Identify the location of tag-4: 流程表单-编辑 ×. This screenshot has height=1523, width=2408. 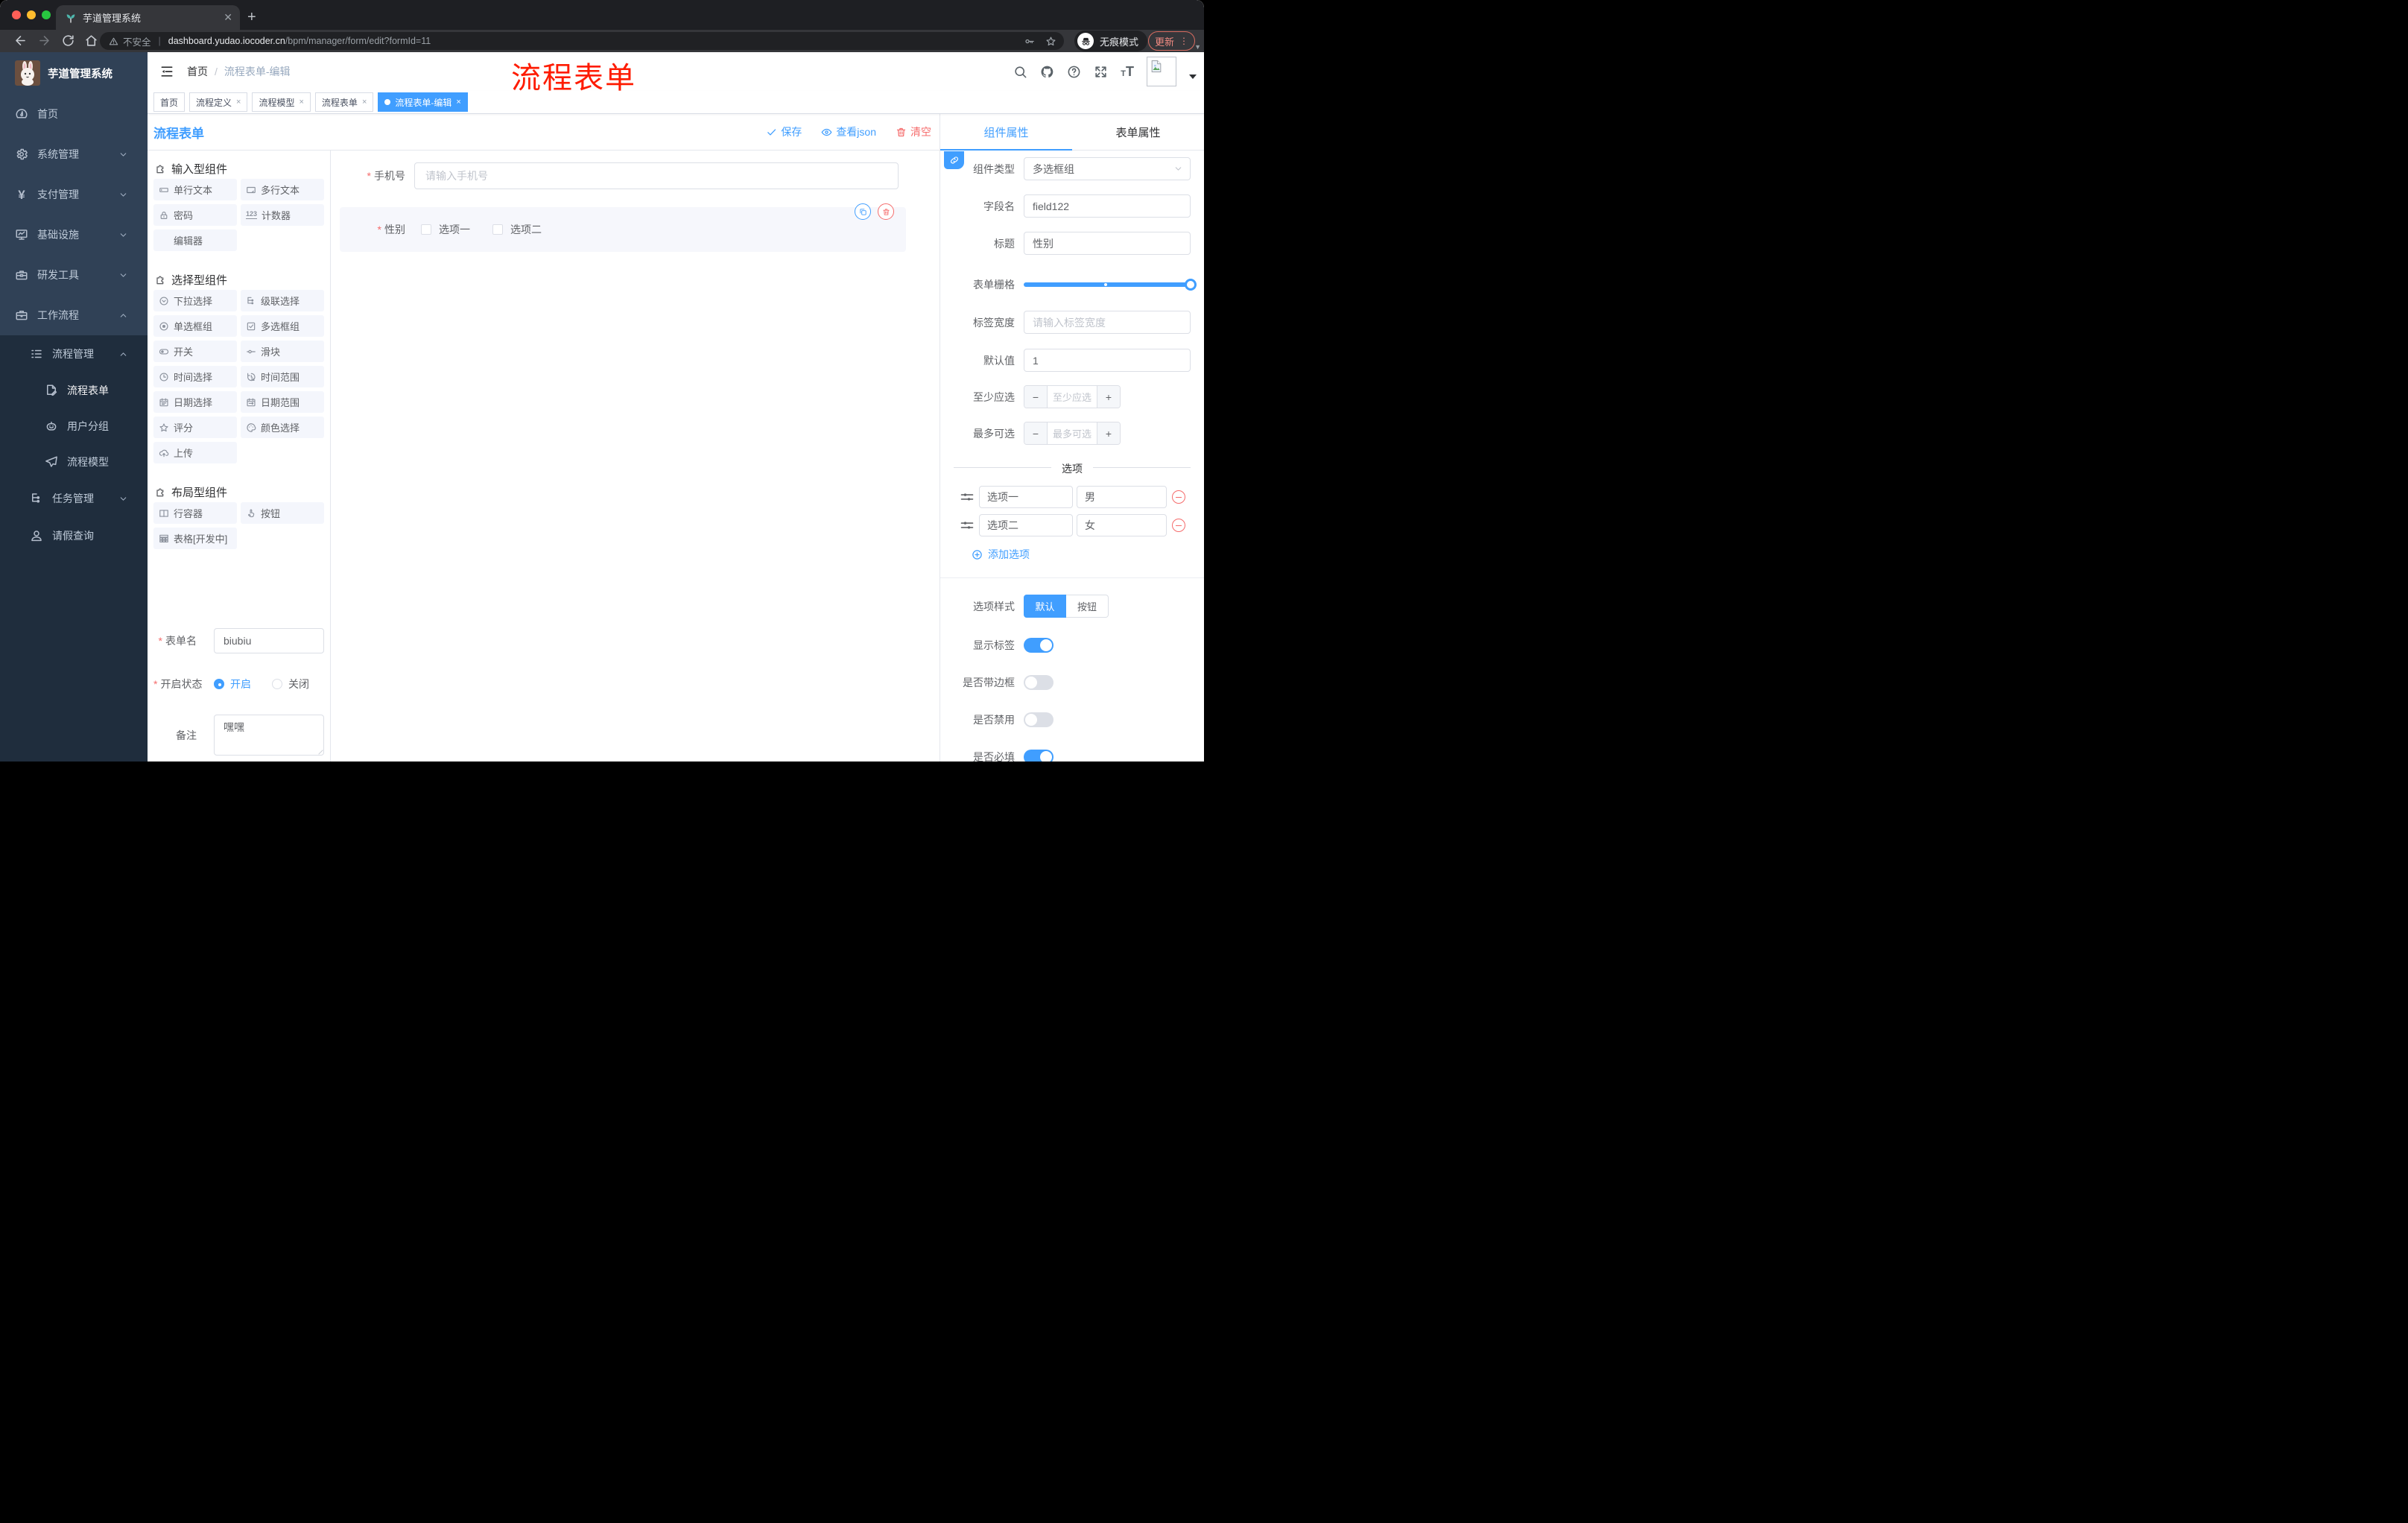
(423, 102).